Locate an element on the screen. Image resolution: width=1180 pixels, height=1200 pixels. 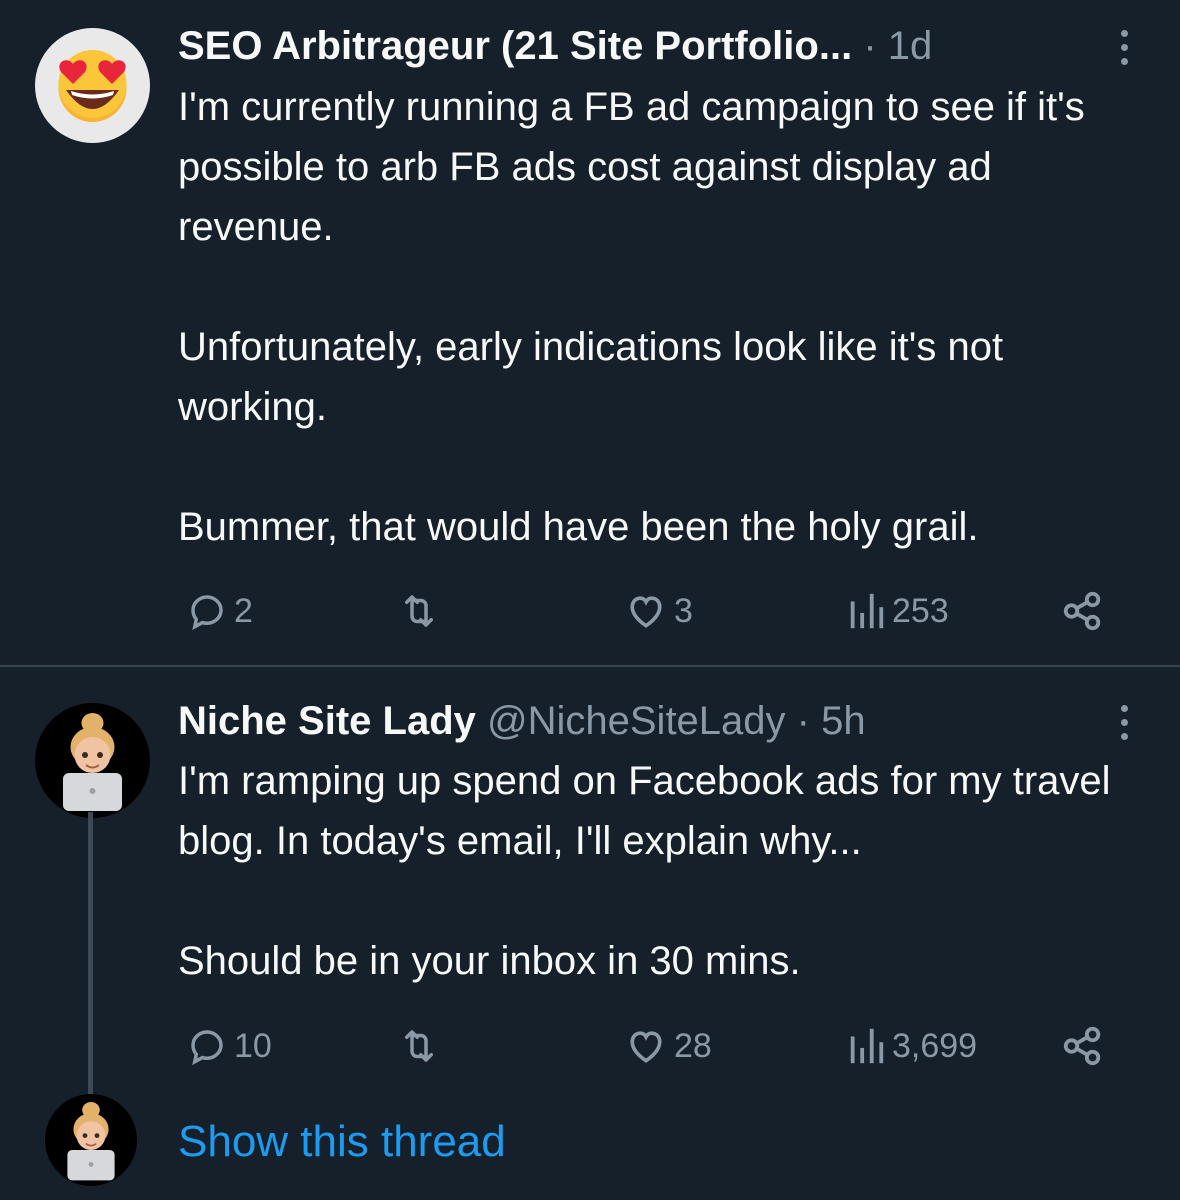
tweet-actions: 10 28 3,699 is located at coordinates (590, 1046).